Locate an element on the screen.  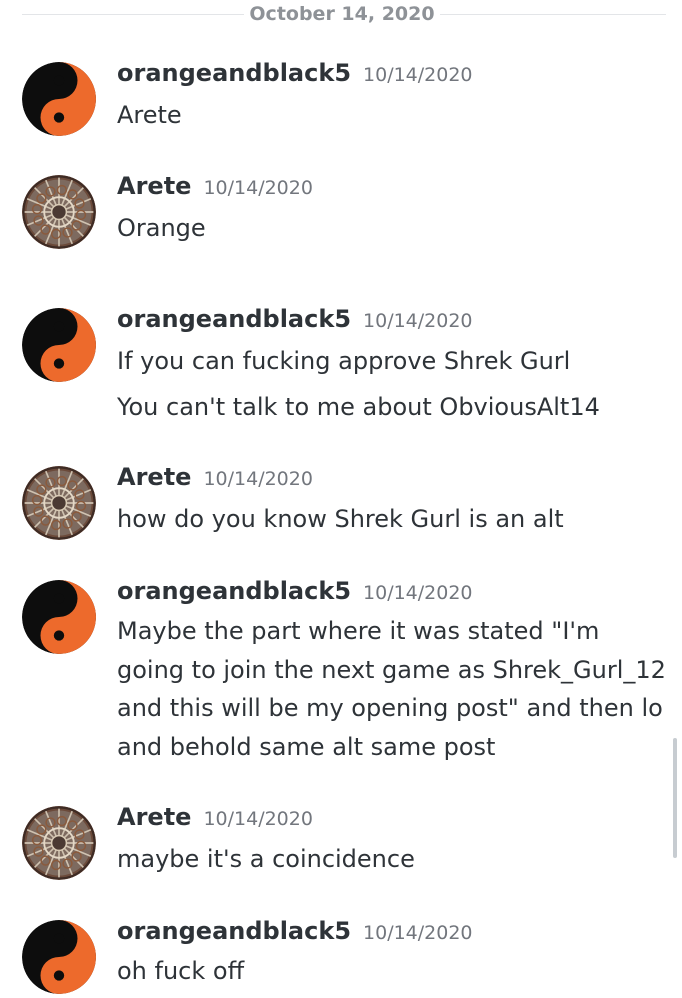
message-text: If you can fucking approve Shrek Gurl is located at coordinates (344, 361).